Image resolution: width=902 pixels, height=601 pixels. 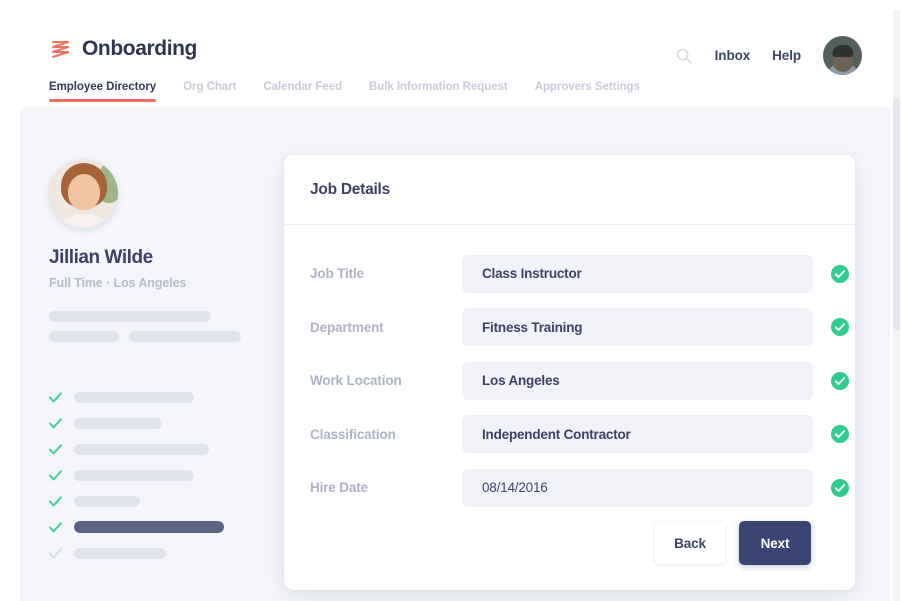 I want to click on help-link: Help, so click(x=786, y=55).